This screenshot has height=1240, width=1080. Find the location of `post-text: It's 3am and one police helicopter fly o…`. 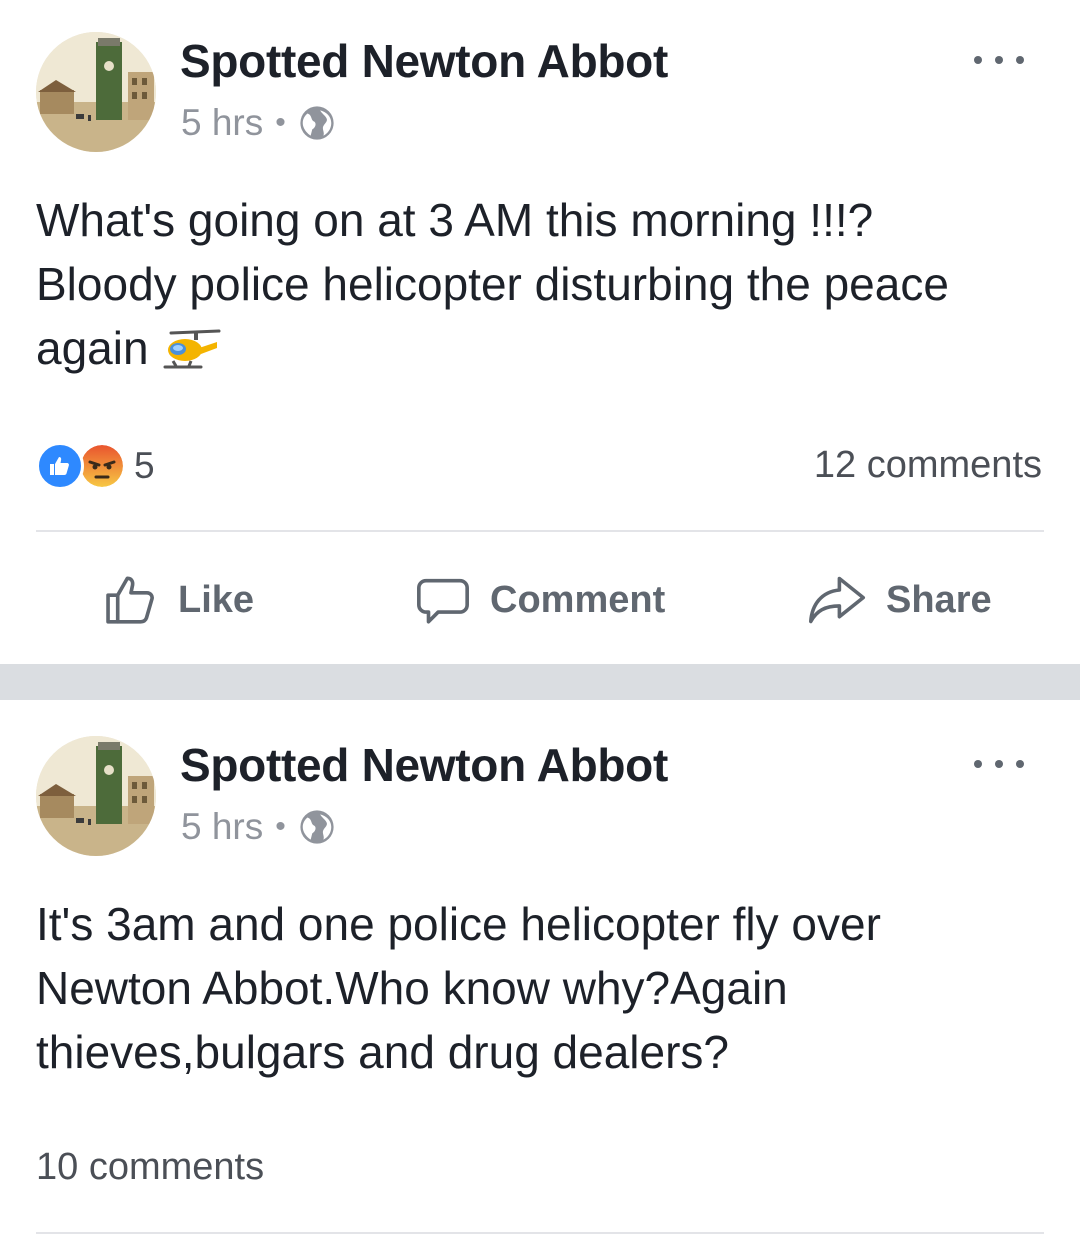

post-text: It's 3am and one police helicopter fly o… is located at coordinates (541, 988).